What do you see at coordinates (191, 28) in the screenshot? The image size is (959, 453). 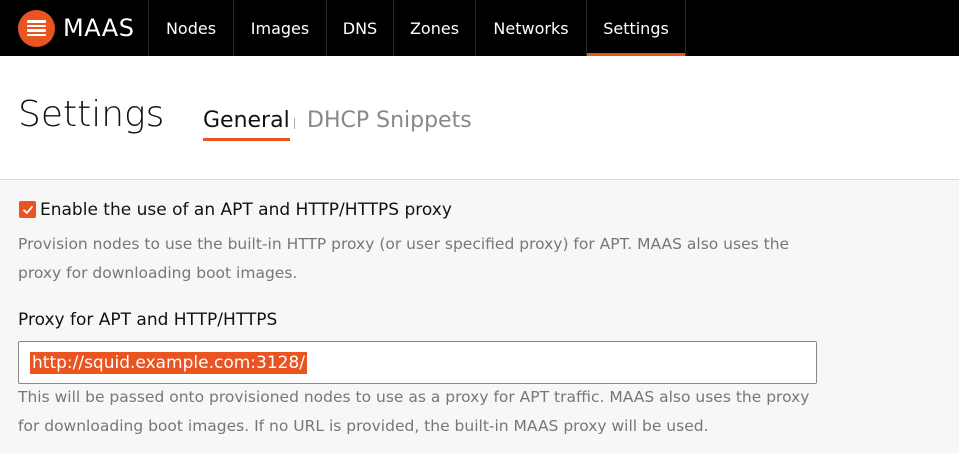 I see `nav-item-nodes: Nodes` at bounding box center [191, 28].